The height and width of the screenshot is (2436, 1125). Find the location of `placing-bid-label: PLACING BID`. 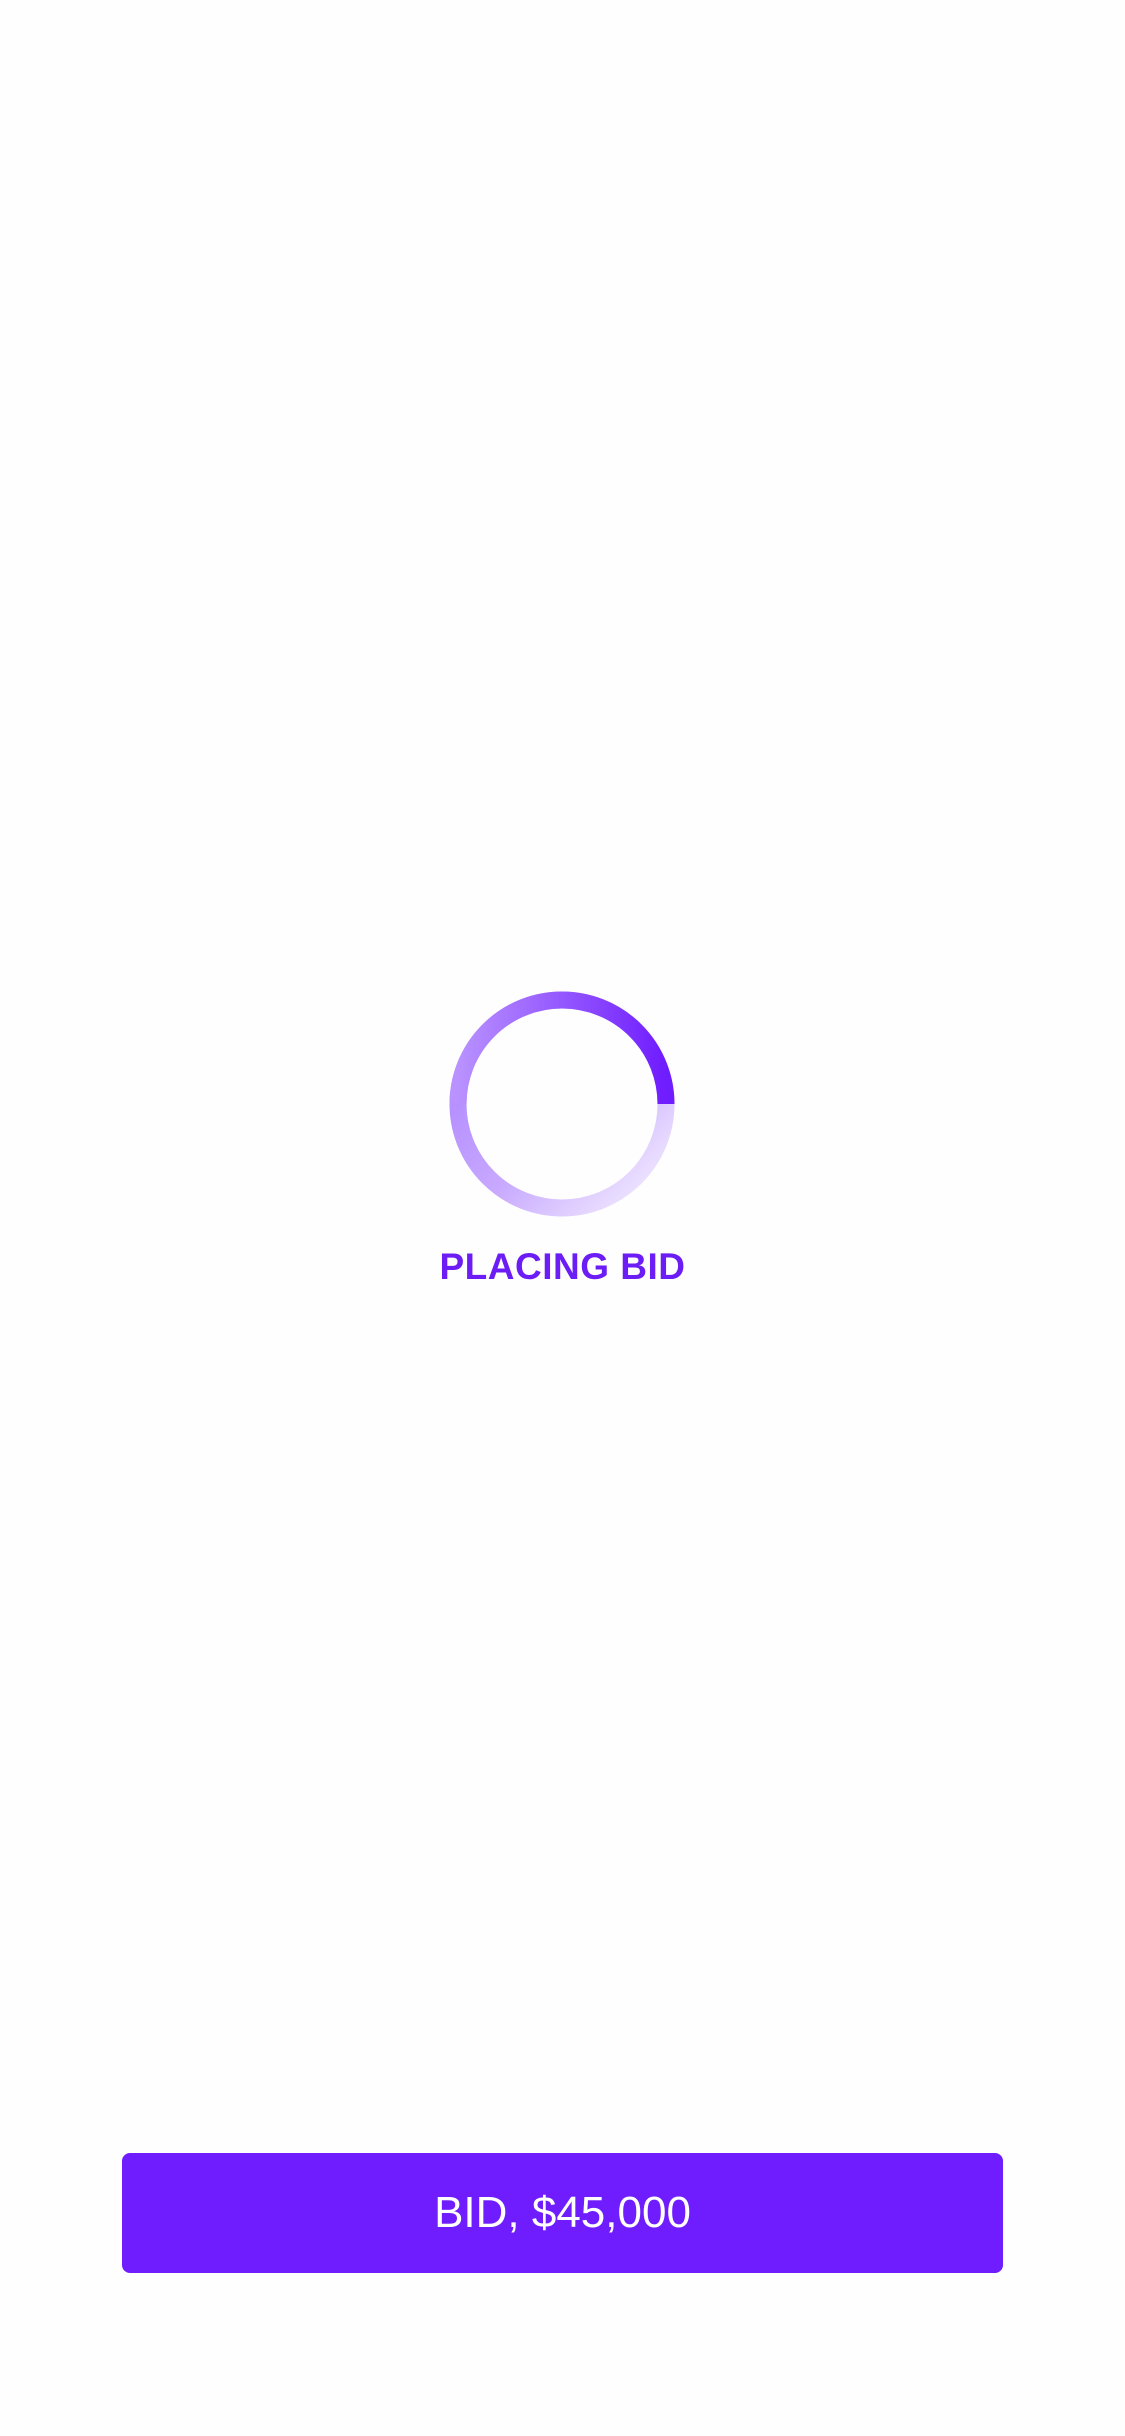

placing-bid-label: PLACING BID is located at coordinates (562, 1266).